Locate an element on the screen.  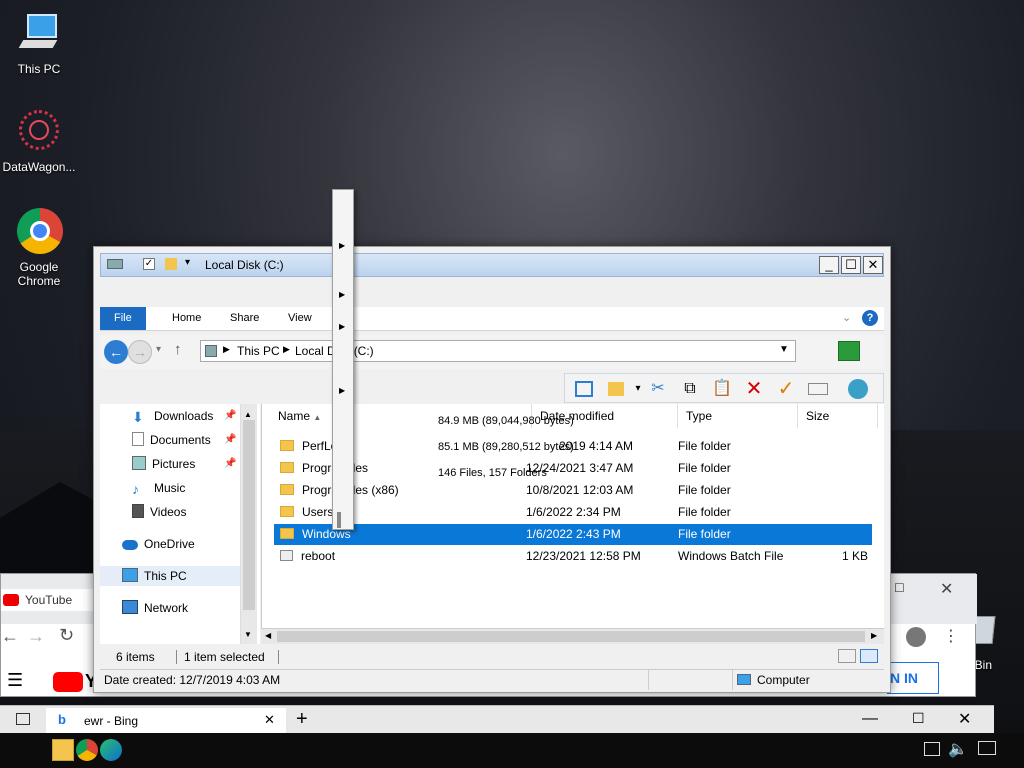
column-header-size: Size is located at coordinates (838, 416).